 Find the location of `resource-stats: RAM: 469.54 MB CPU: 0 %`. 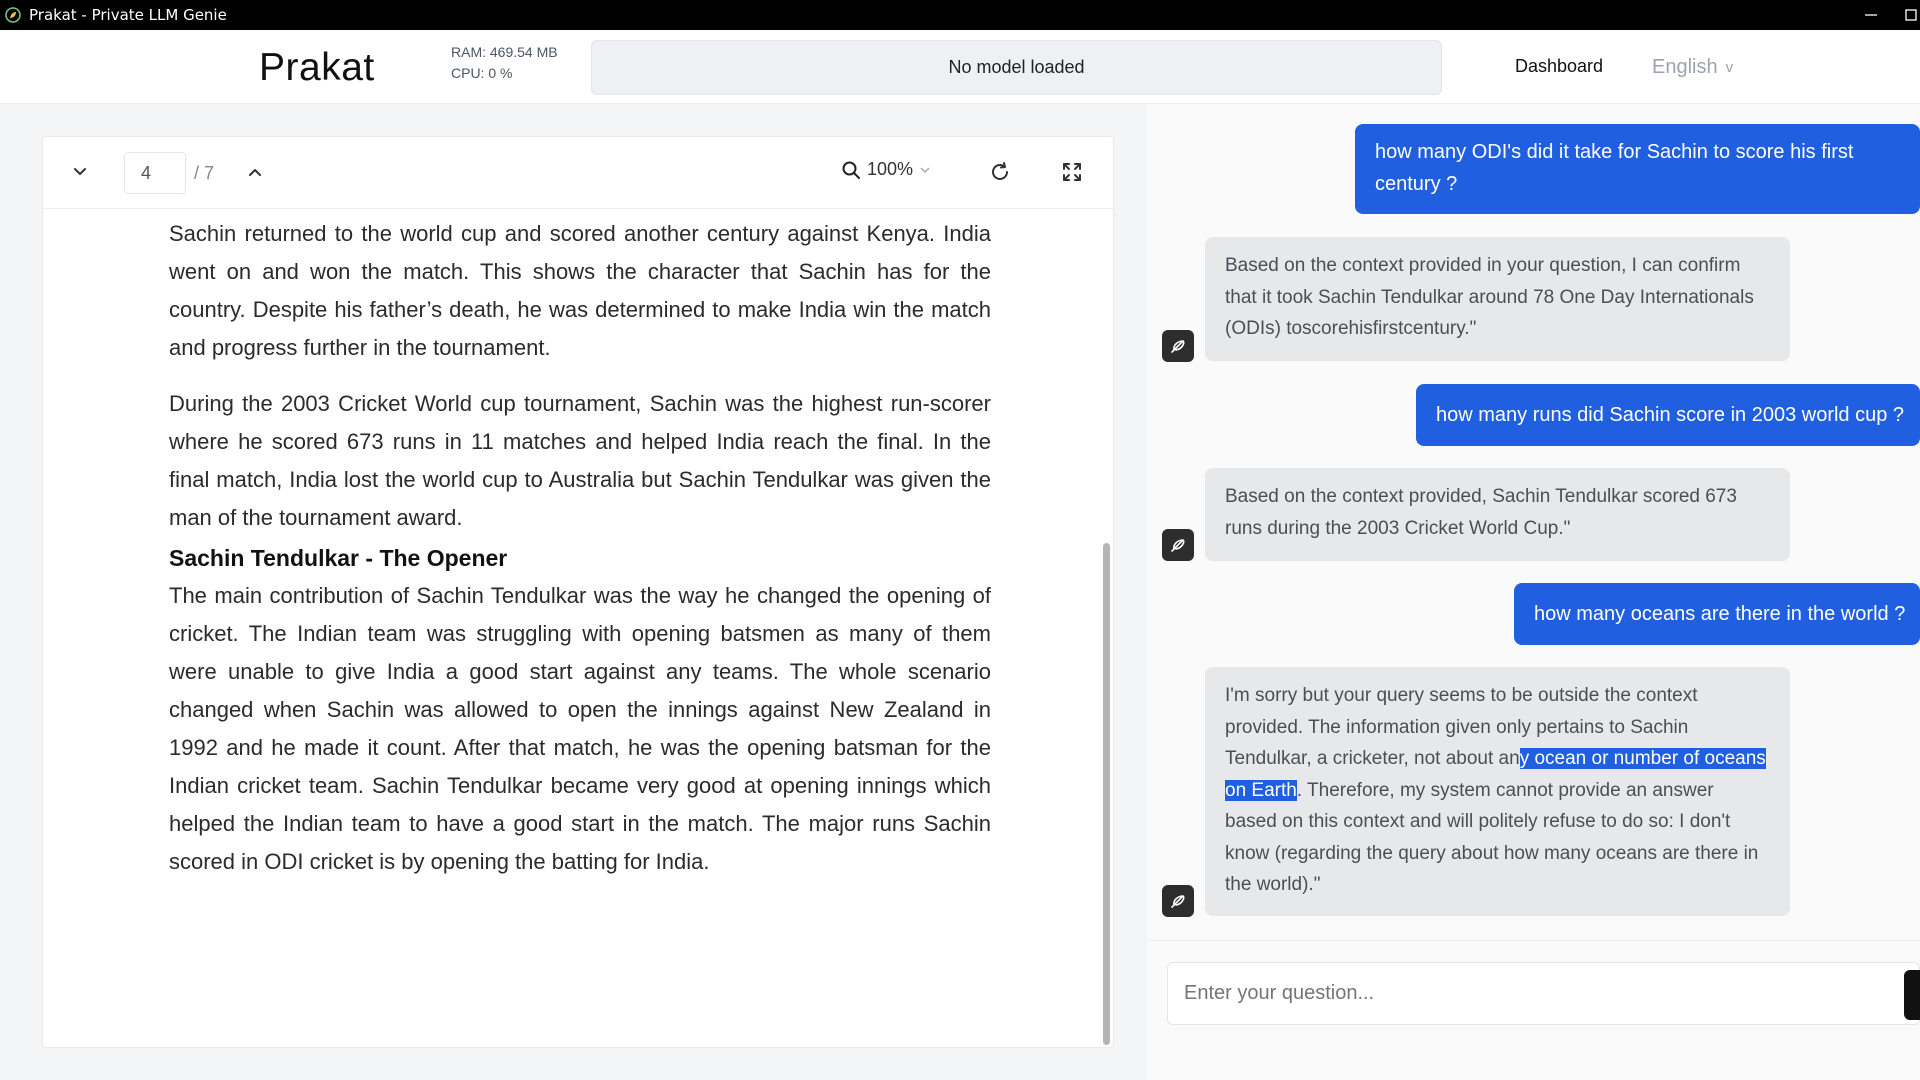

resource-stats: RAM: 469.54 MB CPU: 0 % is located at coordinates (504, 63).